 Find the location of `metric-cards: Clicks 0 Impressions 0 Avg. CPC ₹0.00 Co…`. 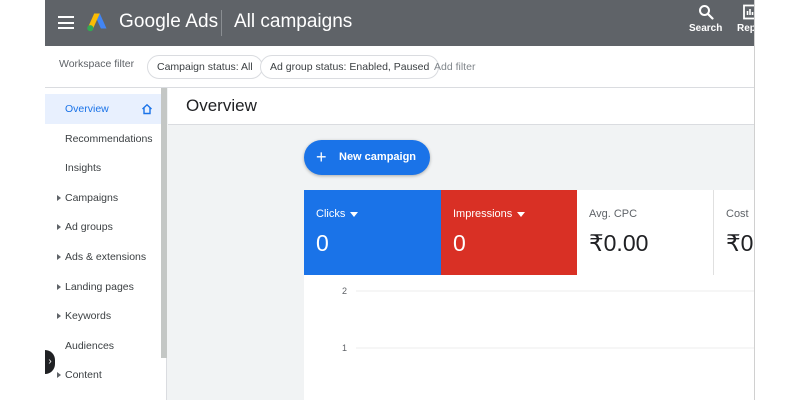

metric-cards: Clicks 0 Impressions 0 Avg. CPC ₹0.00 Co… is located at coordinates (529, 232).